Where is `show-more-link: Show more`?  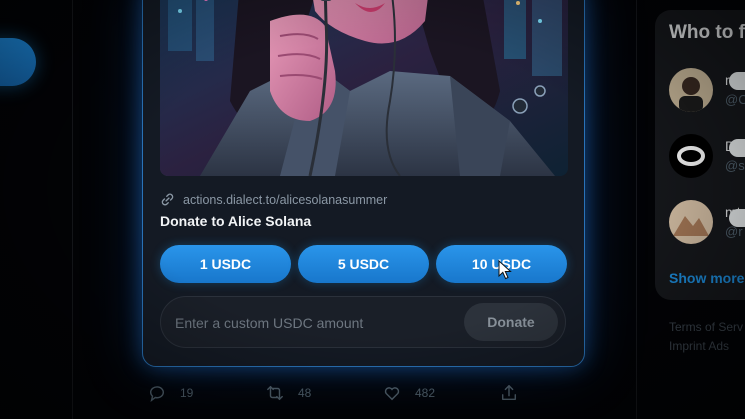 show-more-link: Show more is located at coordinates (706, 278).